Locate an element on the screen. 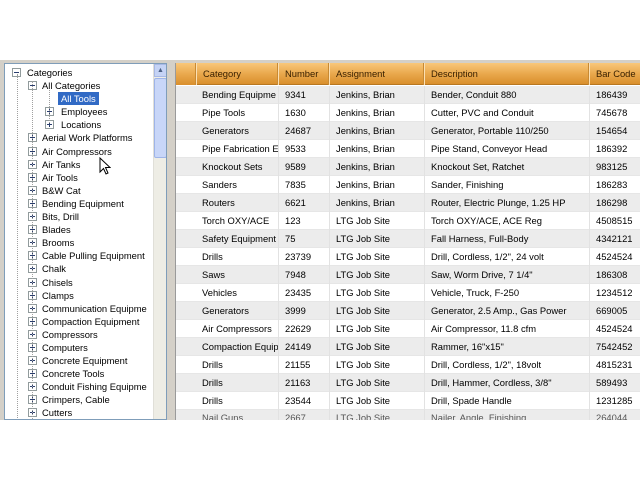  tree-node-category: Air Compressors is located at coordinates (80, 151).